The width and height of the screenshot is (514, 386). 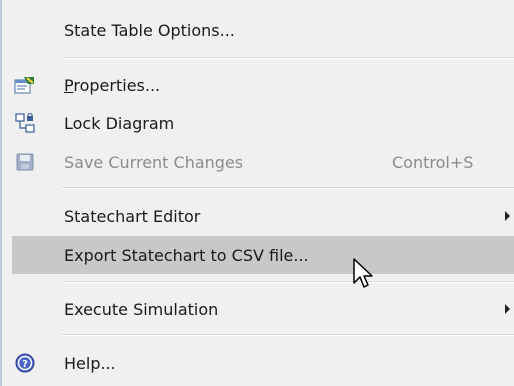 What do you see at coordinates (24, 193) in the screenshot?
I see `icon-gutter` at bounding box center [24, 193].